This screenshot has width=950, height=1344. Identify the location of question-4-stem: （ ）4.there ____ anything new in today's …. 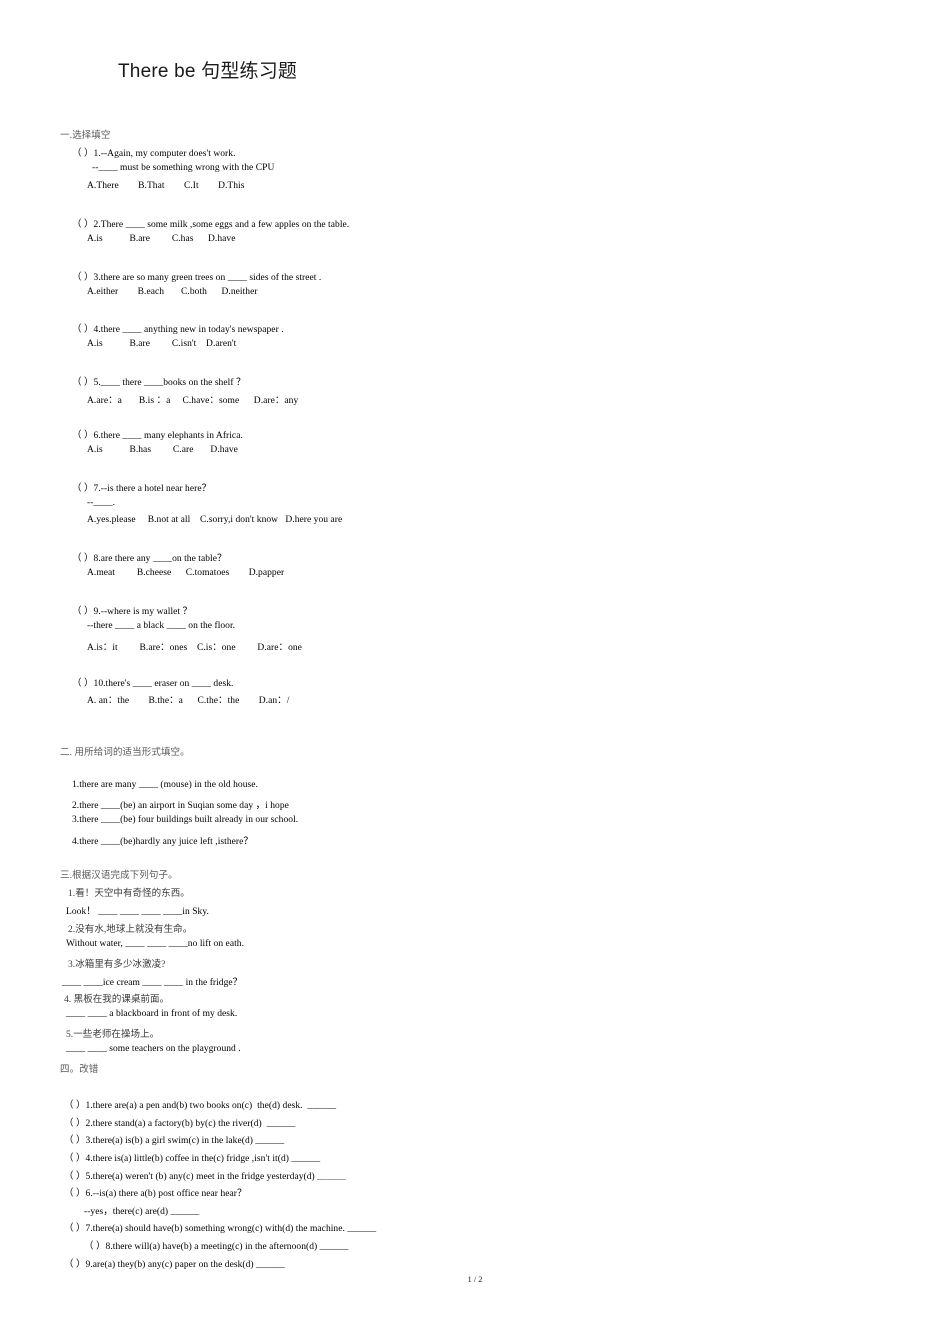
(178, 330).